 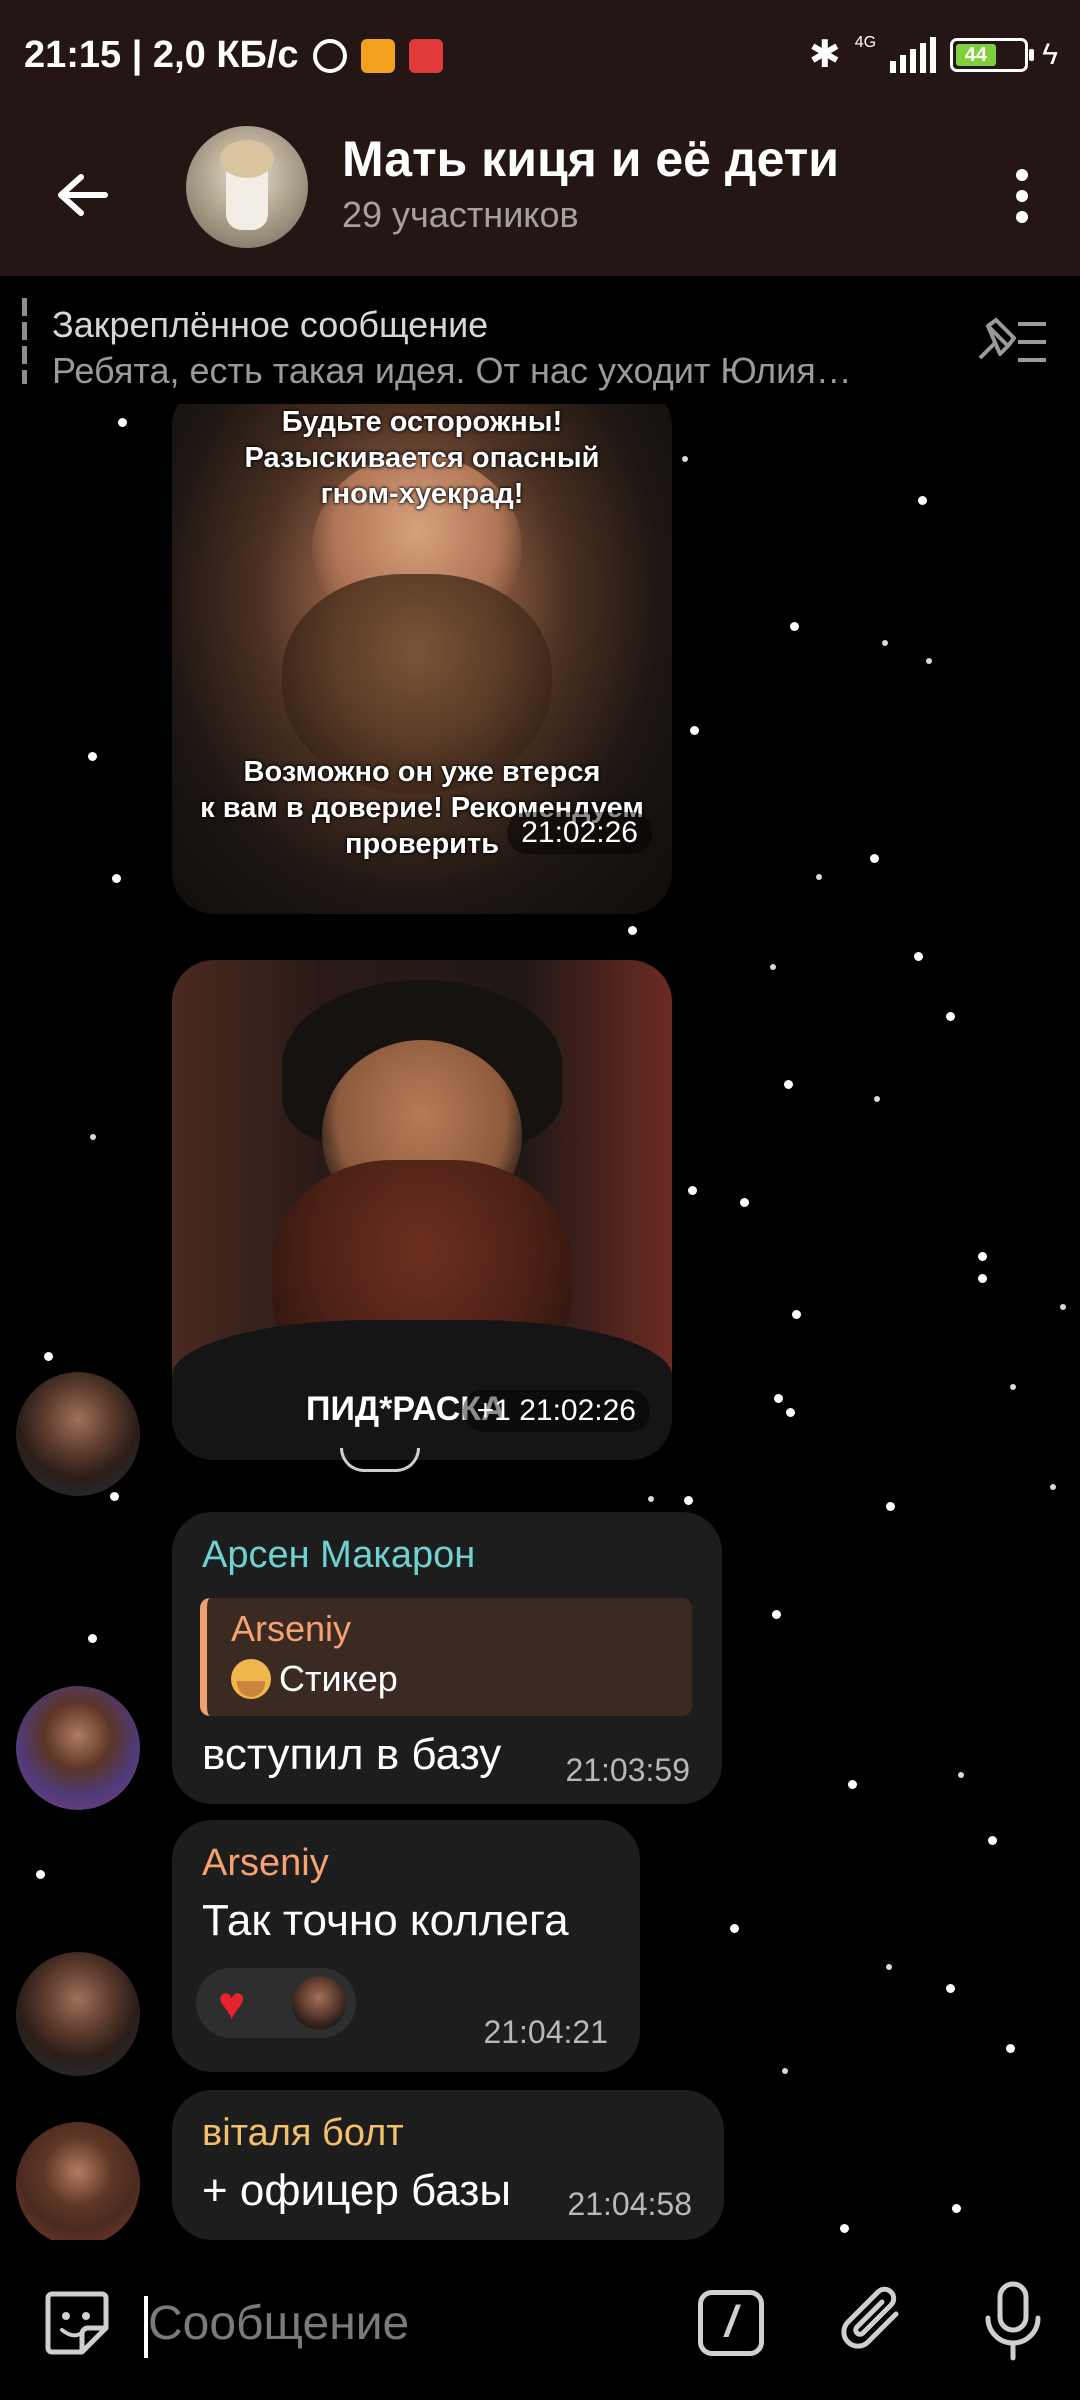 I want to click on forward-count: +1, so click(x=493, y=1410).